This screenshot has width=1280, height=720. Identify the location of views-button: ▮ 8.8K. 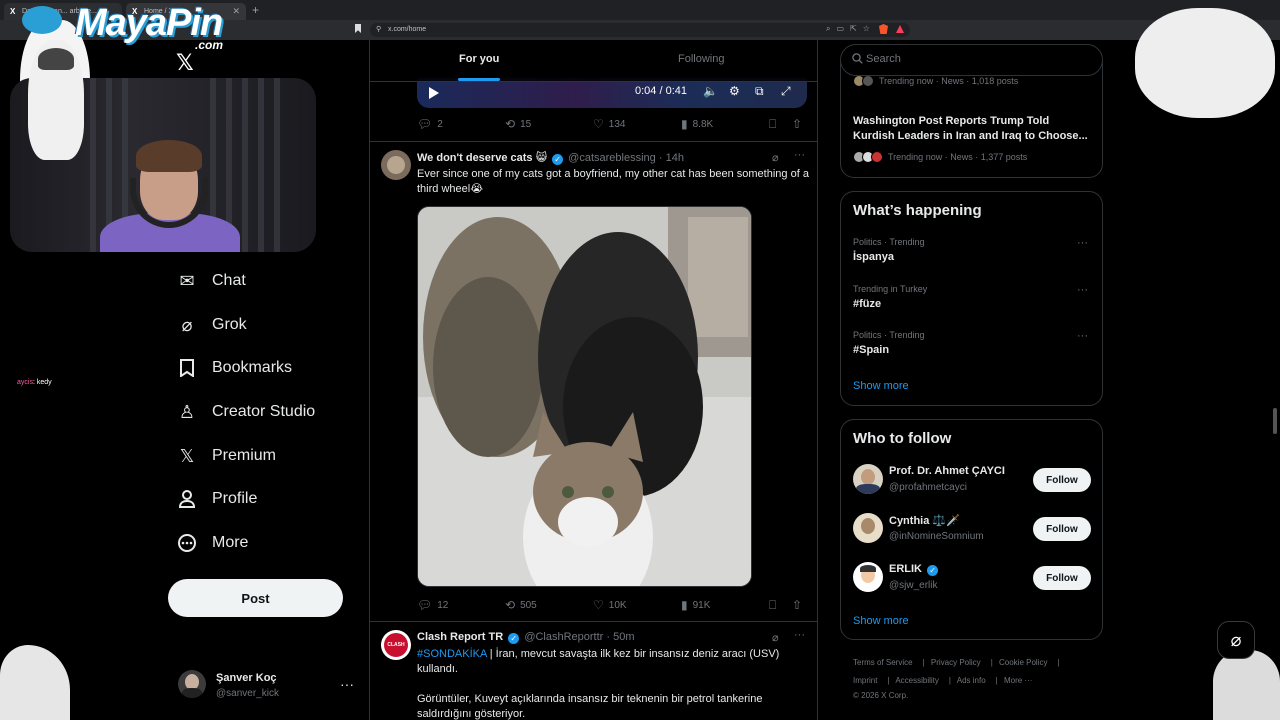
(697, 124).